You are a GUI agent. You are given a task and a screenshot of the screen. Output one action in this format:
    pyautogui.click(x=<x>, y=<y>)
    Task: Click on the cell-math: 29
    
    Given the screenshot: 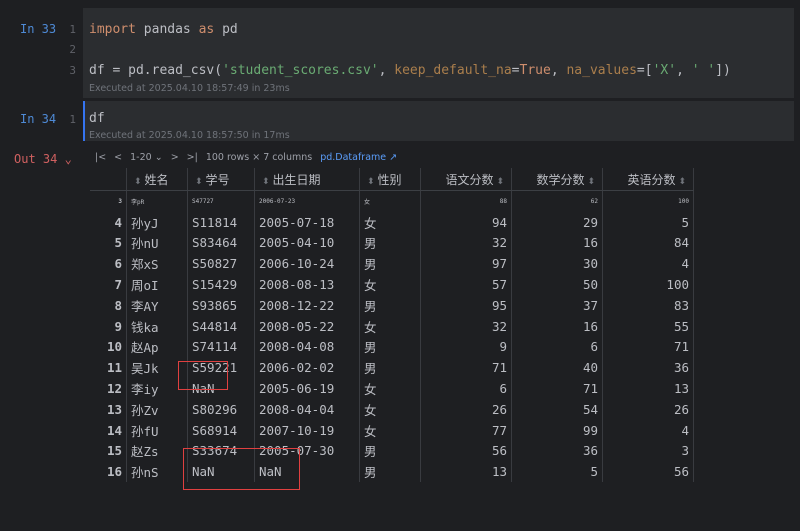 What is the action you would take?
    pyautogui.click(x=557, y=222)
    